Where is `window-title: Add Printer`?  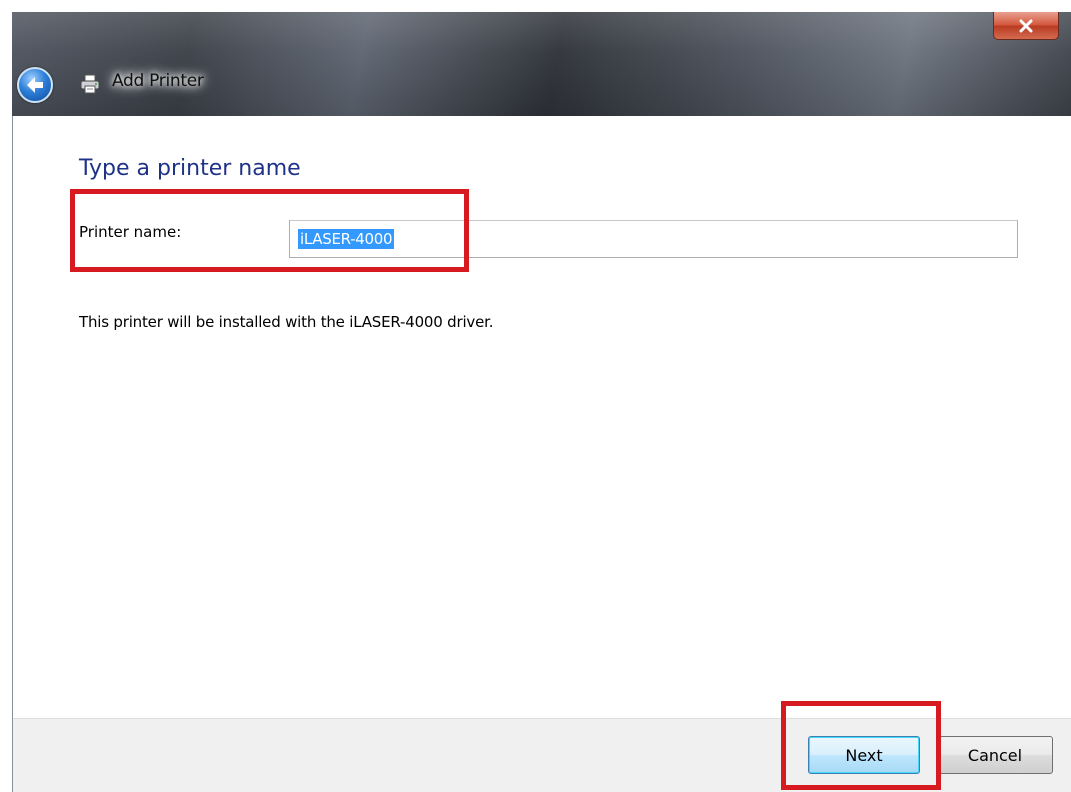 window-title: Add Printer is located at coordinates (158, 81).